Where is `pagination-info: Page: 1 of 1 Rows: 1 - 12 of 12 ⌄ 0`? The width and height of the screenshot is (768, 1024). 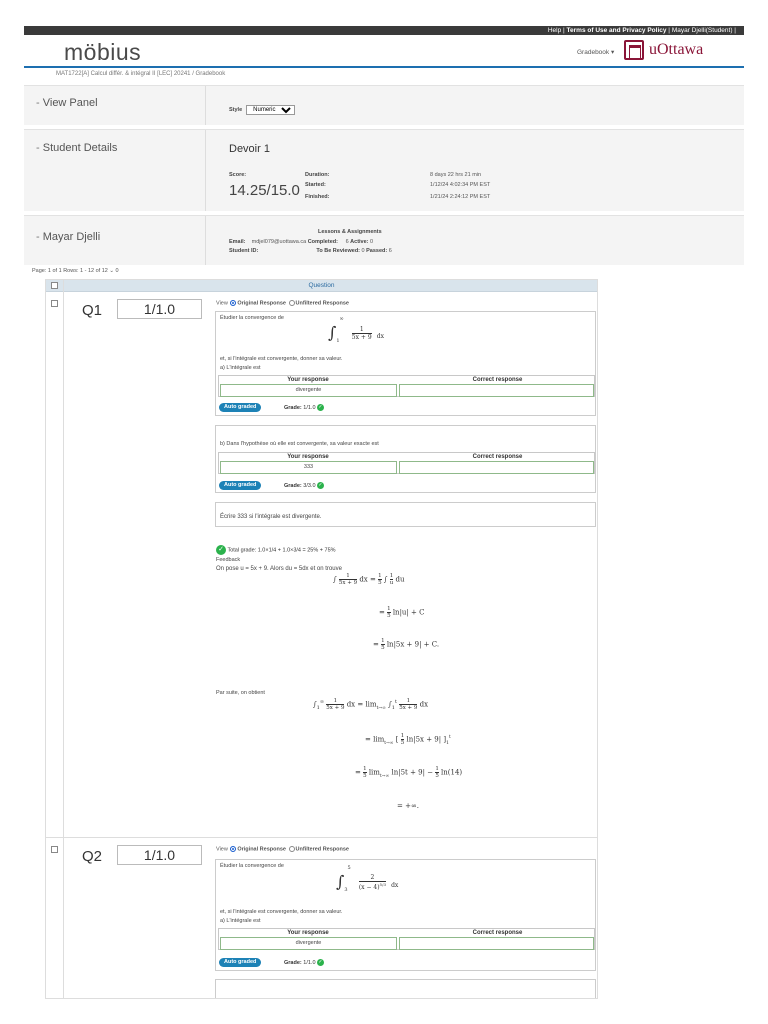 pagination-info: Page: 1 of 1 Rows: 1 - 12 of 12 ⌄ 0 is located at coordinates (75, 271).